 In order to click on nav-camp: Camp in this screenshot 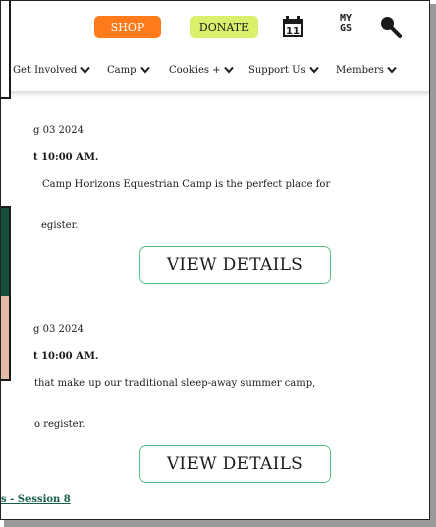, I will do `click(128, 70)`.